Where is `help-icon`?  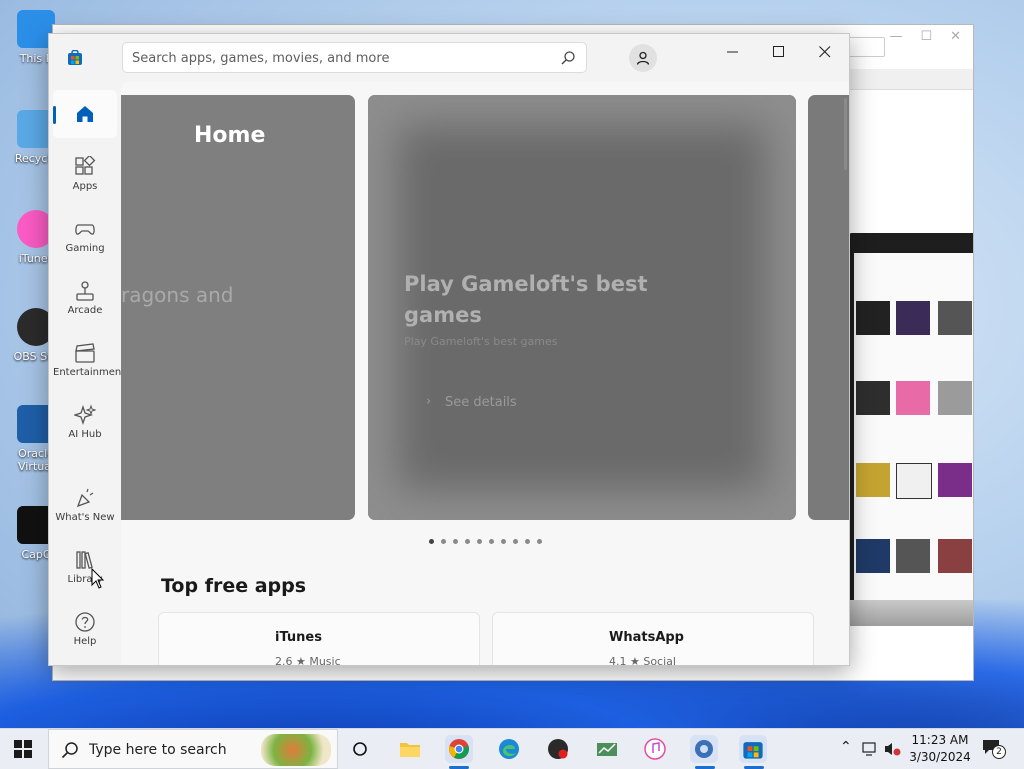
help-icon is located at coordinates (85, 622).